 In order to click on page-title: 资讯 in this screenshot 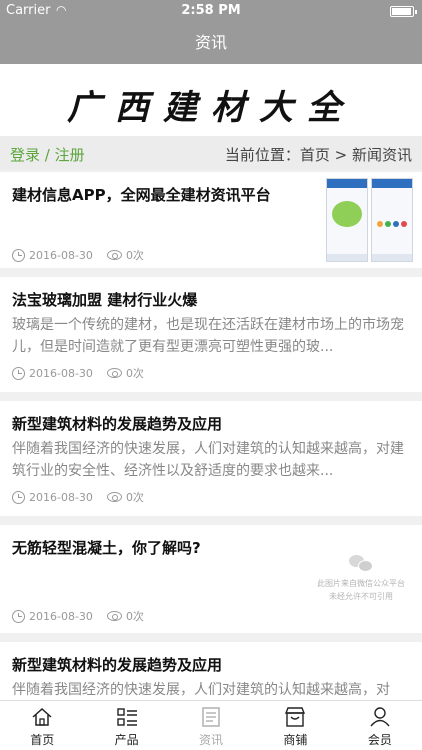, I will do `click(210, 42)`.